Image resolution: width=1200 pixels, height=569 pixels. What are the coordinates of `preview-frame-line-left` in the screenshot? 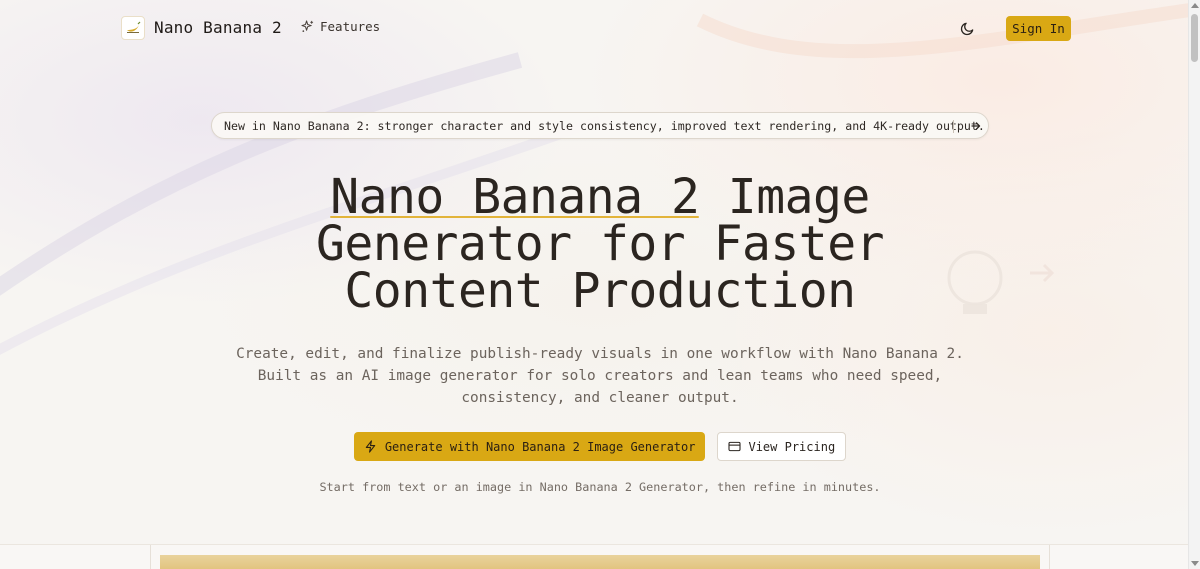 It's located at (150, 557).